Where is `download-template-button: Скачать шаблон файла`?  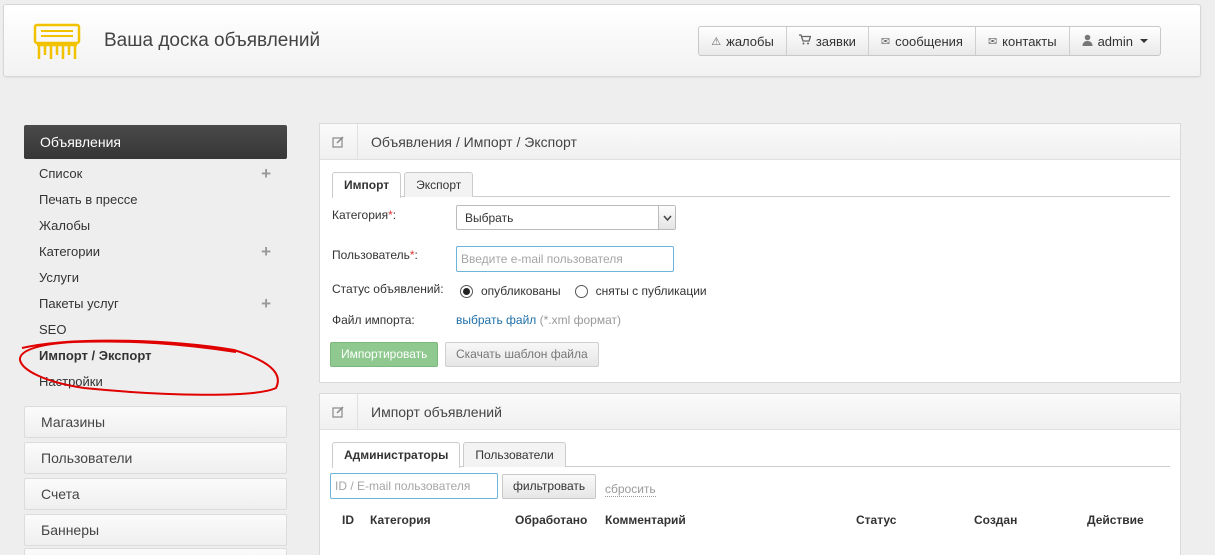
download-template-button: Скачать шаблон файла is located at coordinates (522, 354).